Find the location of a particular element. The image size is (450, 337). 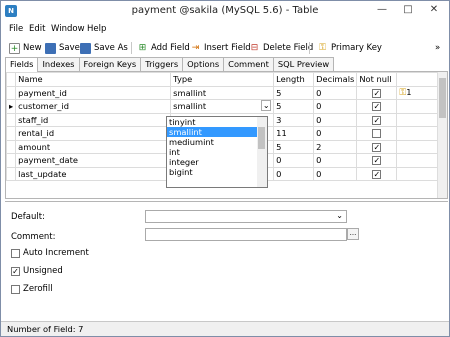

insert-field-icon: ⇥ is located at coordinates (195, 47).